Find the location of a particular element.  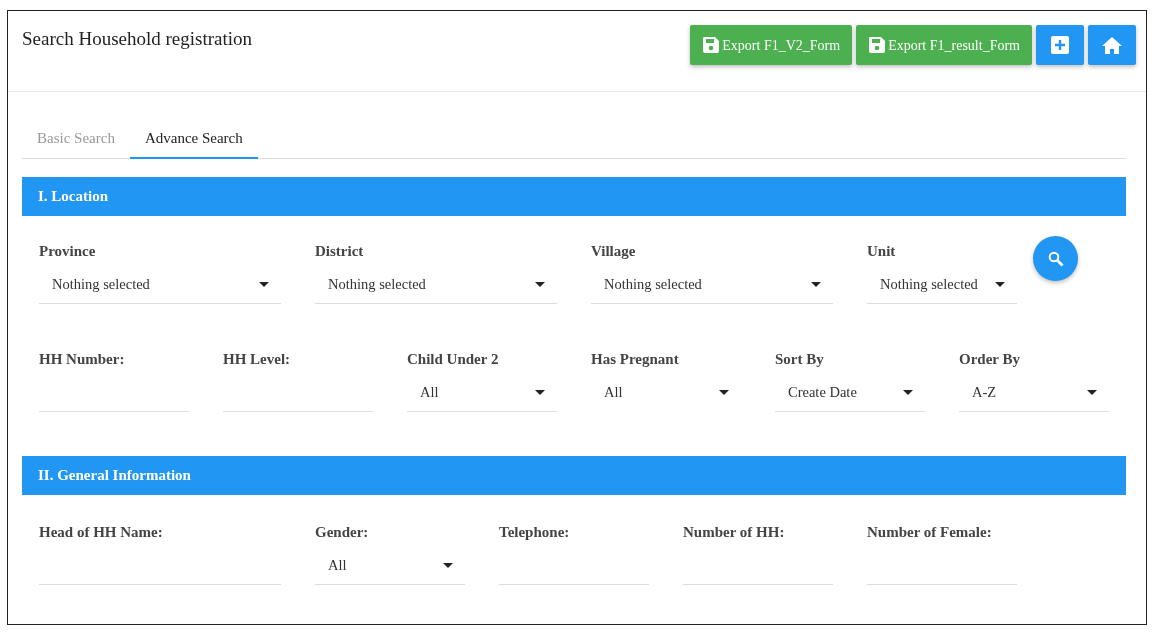

field-label: Number of HH: is located at coordinates (734, 532).